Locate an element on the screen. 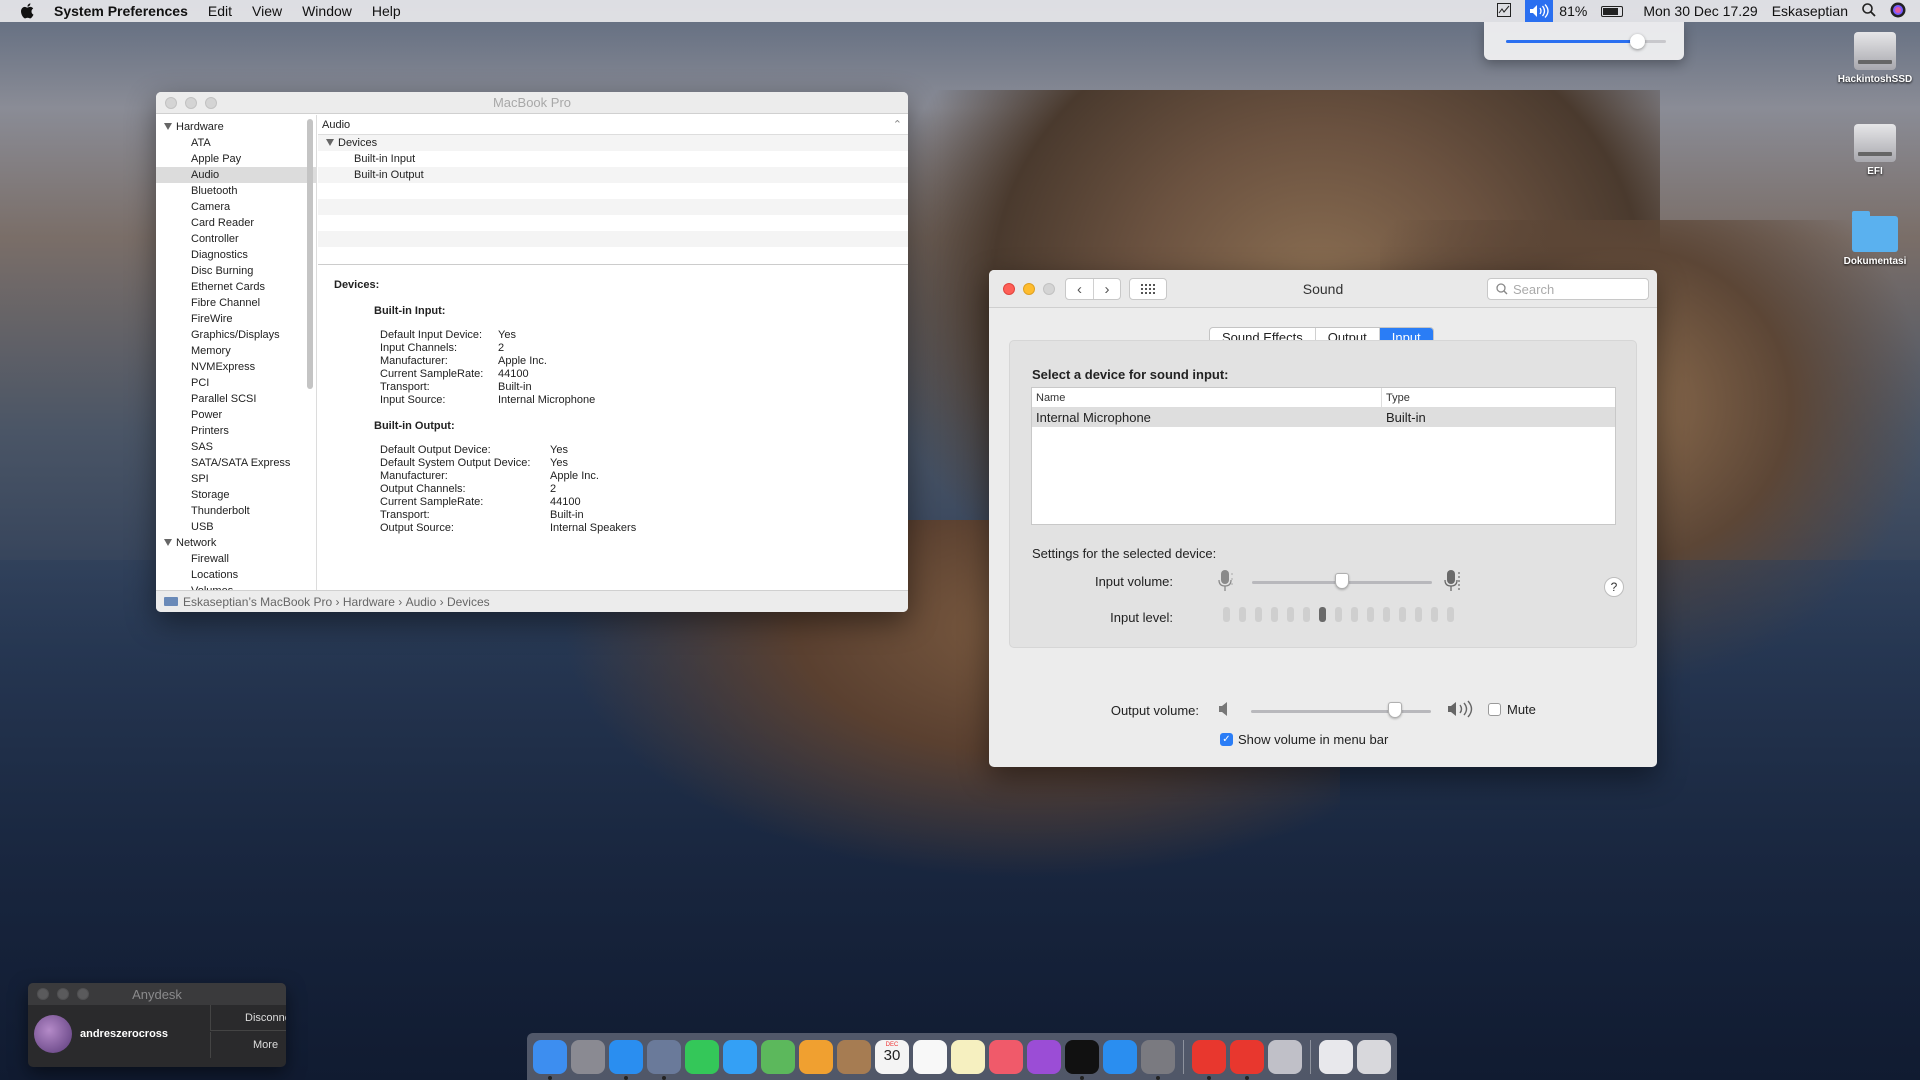  dock-trash-icon is located at coordinates (1374, 1056).